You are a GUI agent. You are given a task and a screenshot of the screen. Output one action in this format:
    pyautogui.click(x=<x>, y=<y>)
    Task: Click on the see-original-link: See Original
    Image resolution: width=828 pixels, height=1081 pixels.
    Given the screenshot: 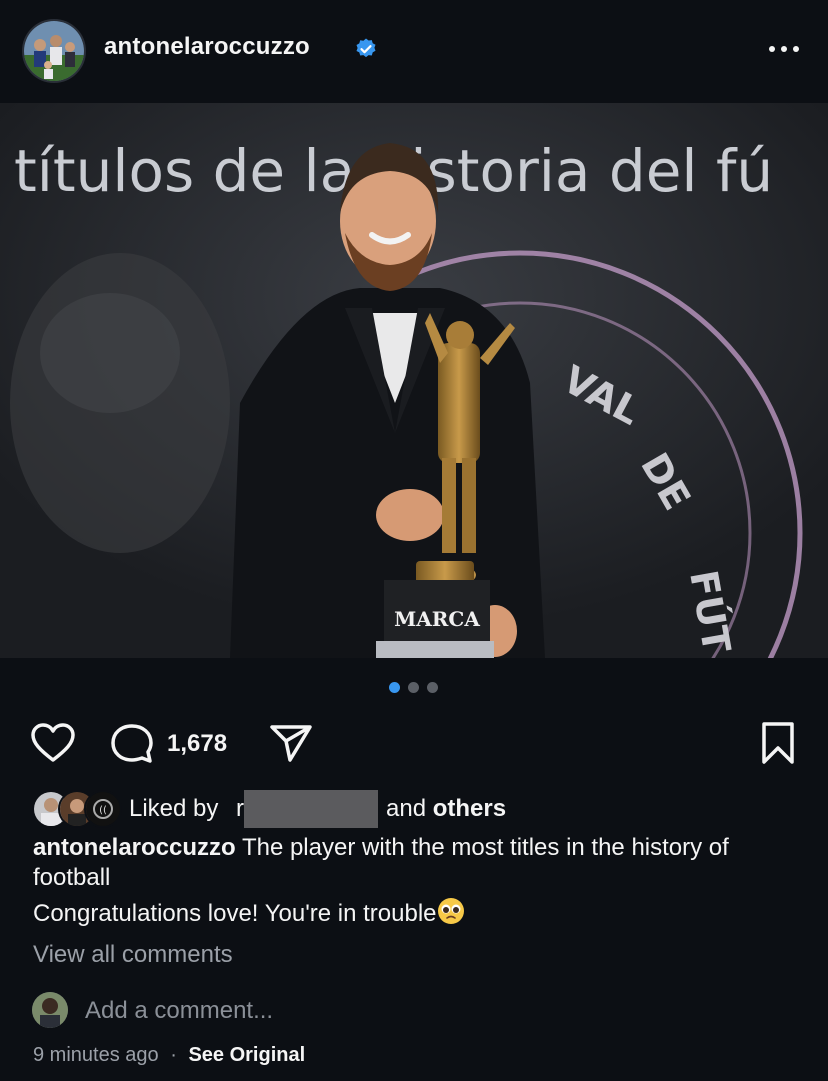 What is the action you would take?
    pyautogui.click(x=246, y=1055)
    